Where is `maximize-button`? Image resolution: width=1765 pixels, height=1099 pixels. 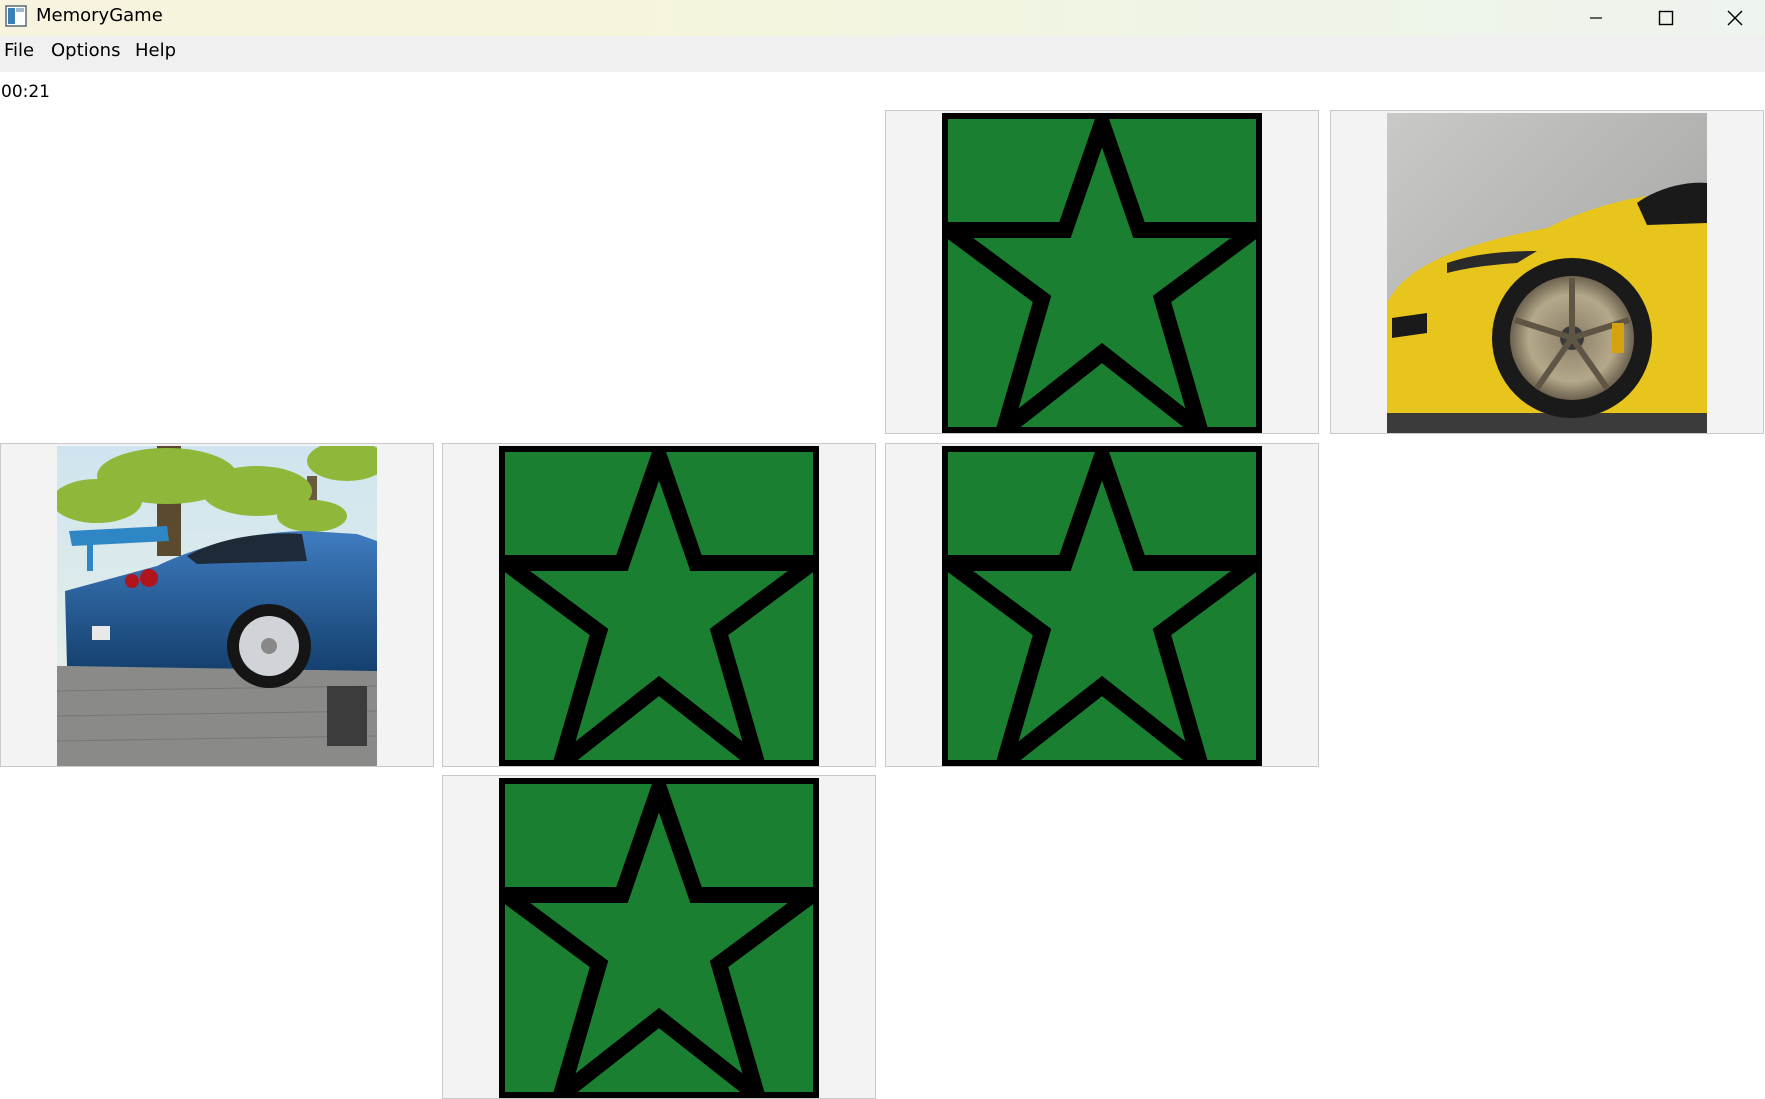
maximize-button is located at coordinates (1665, 18).